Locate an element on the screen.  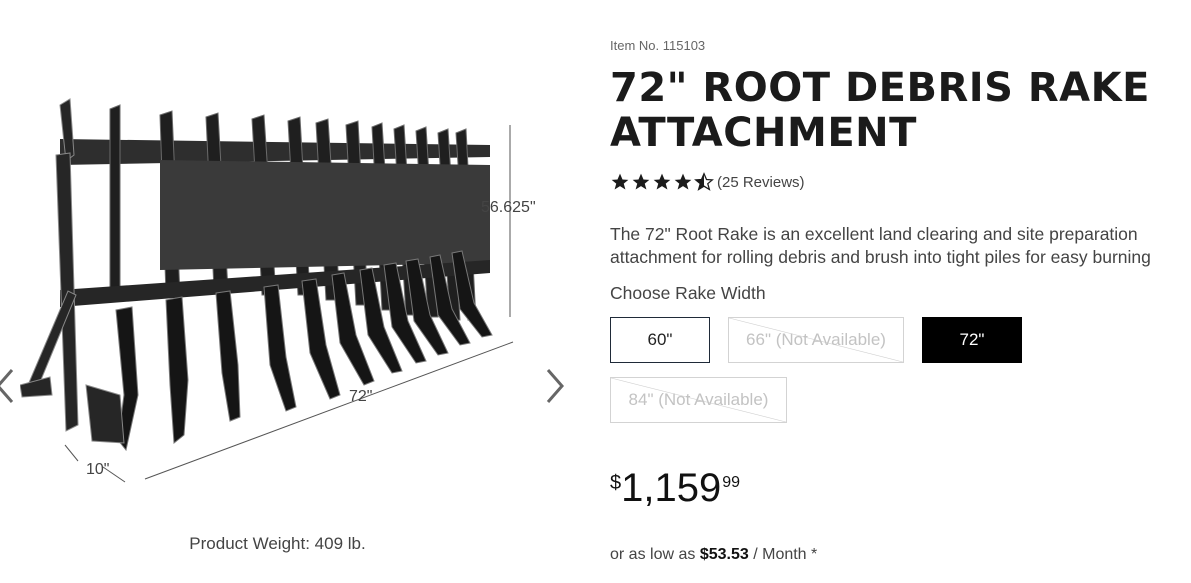
width-option-84: 84" (Not Available) is located at coordinates (698, 400).